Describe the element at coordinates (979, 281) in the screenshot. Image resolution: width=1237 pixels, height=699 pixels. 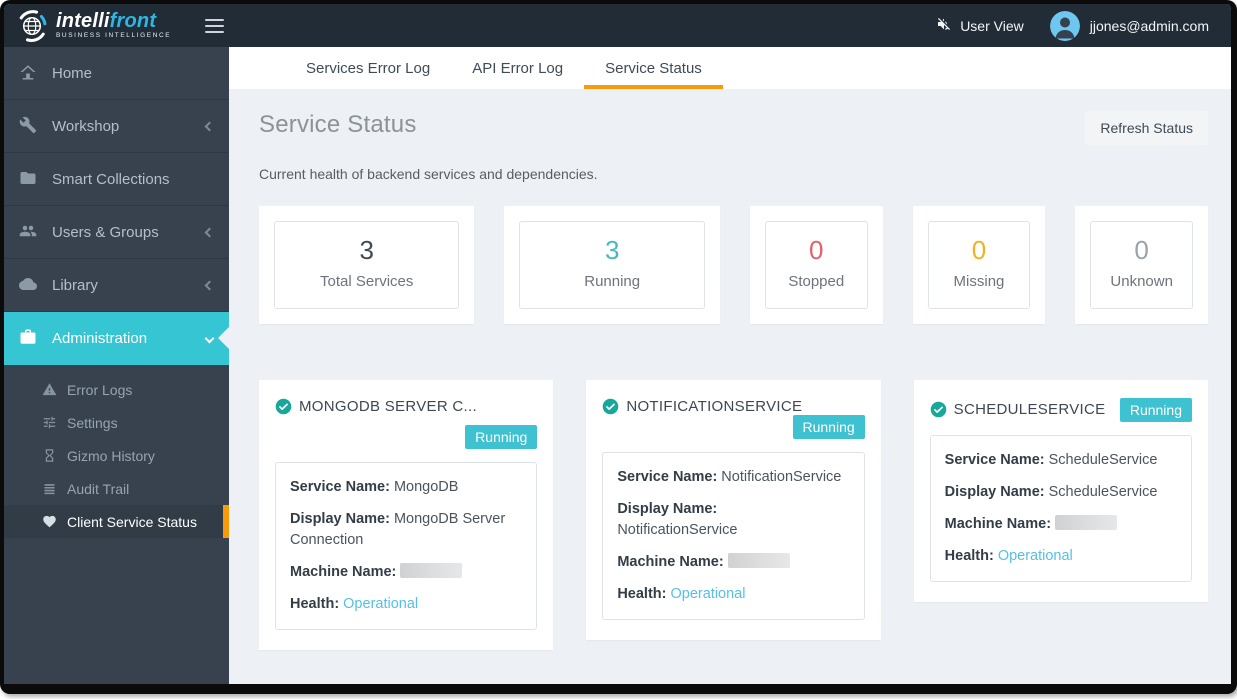
I see `stat-label: Missing` at that location.